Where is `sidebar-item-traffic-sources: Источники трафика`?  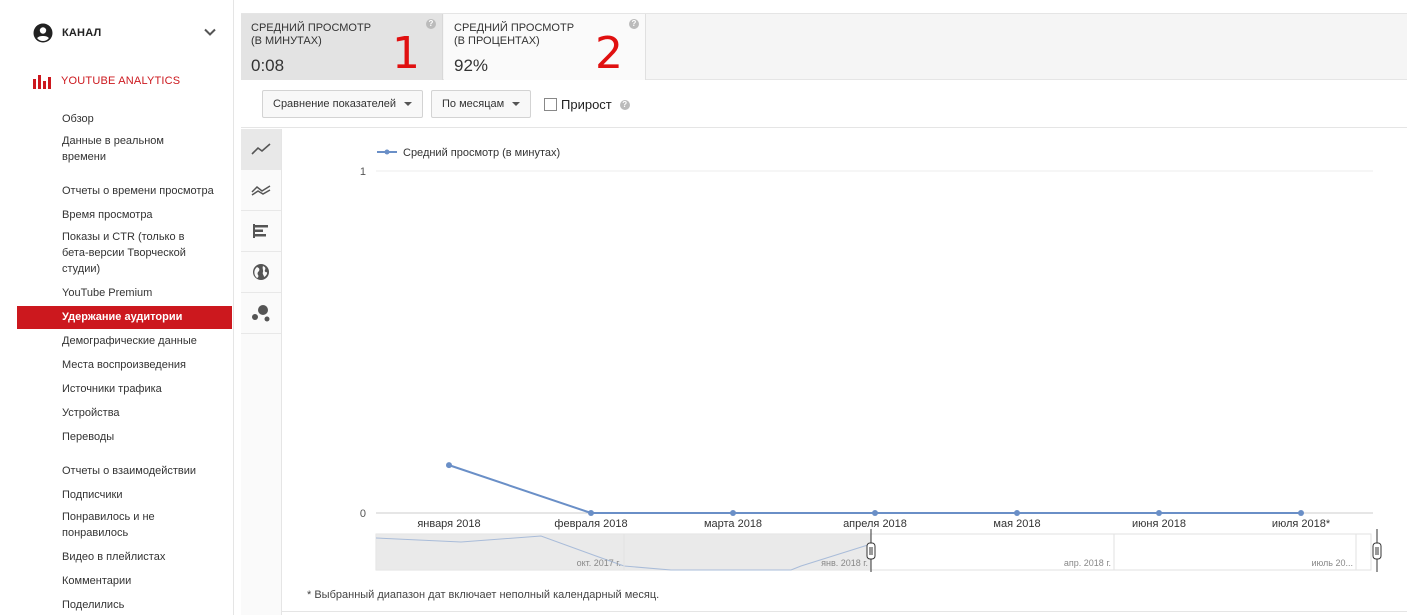
sidebar-item-traffic-sources: Источники трафика is located at coordinates (142, 389).